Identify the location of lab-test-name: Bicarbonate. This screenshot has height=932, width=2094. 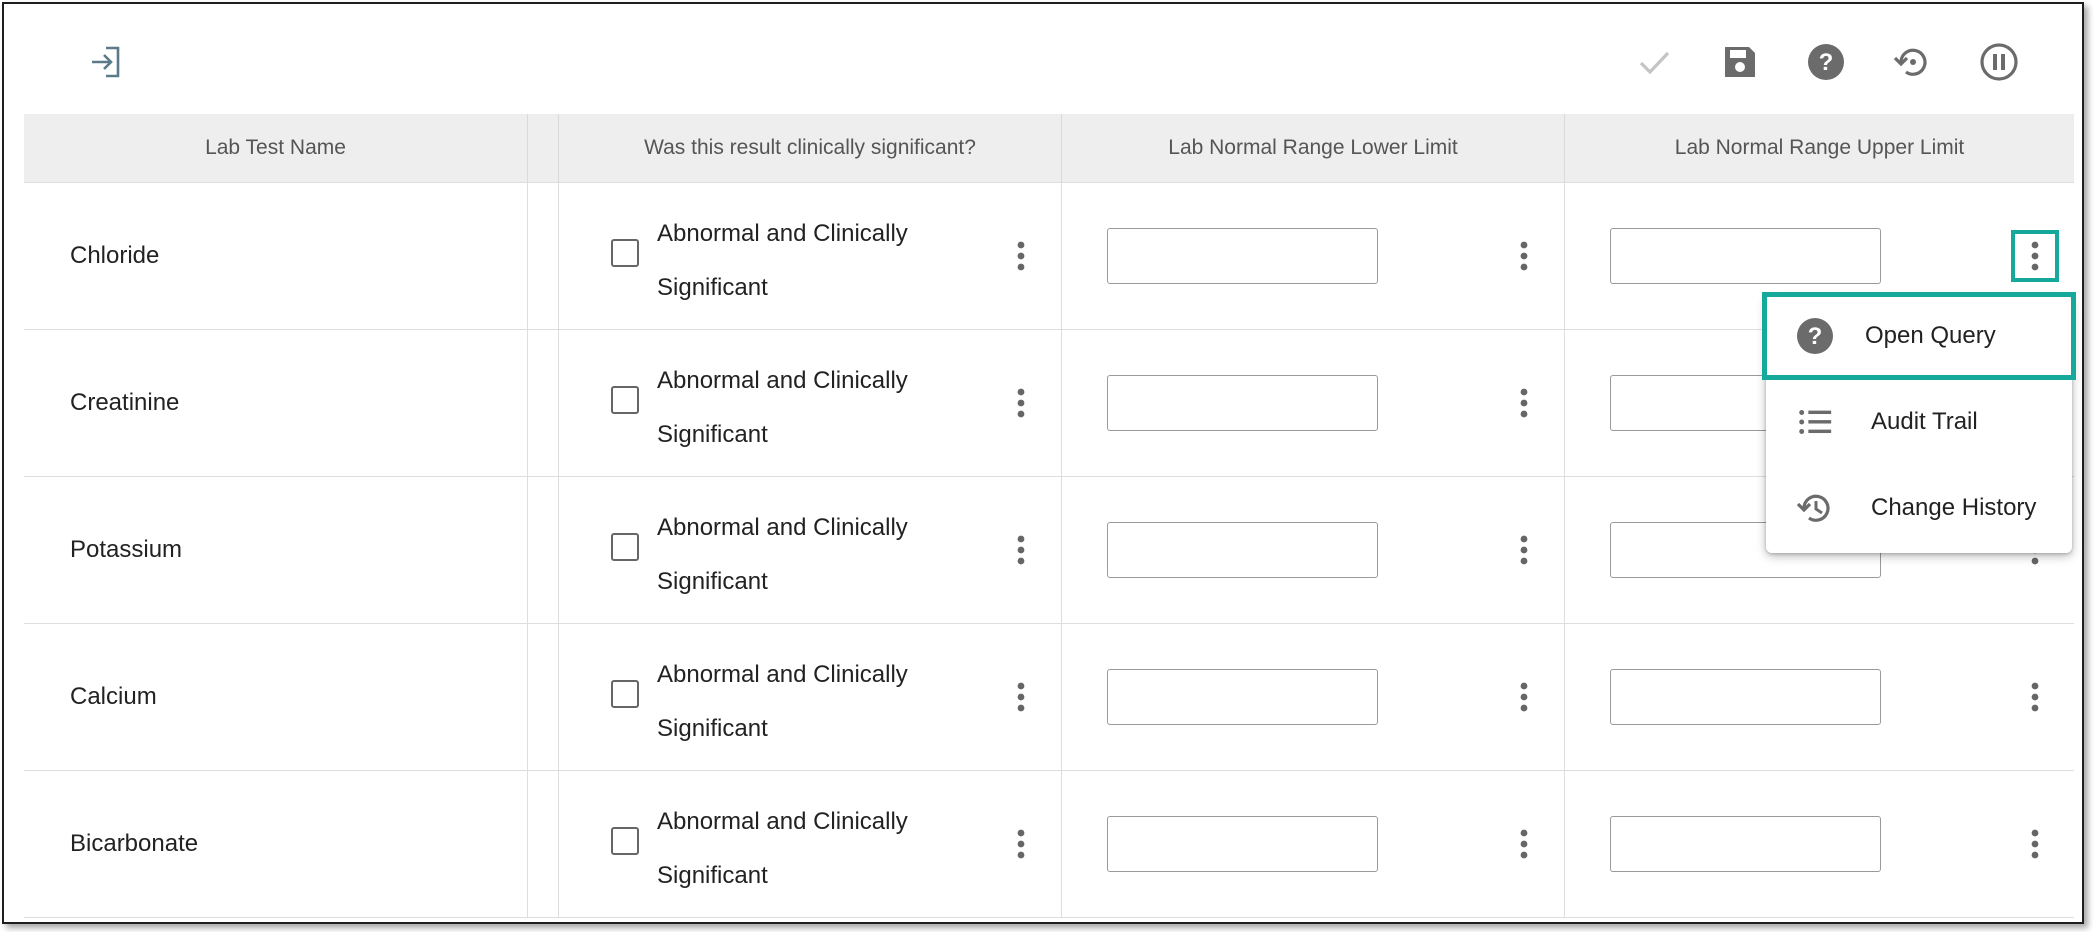
(134, 843).